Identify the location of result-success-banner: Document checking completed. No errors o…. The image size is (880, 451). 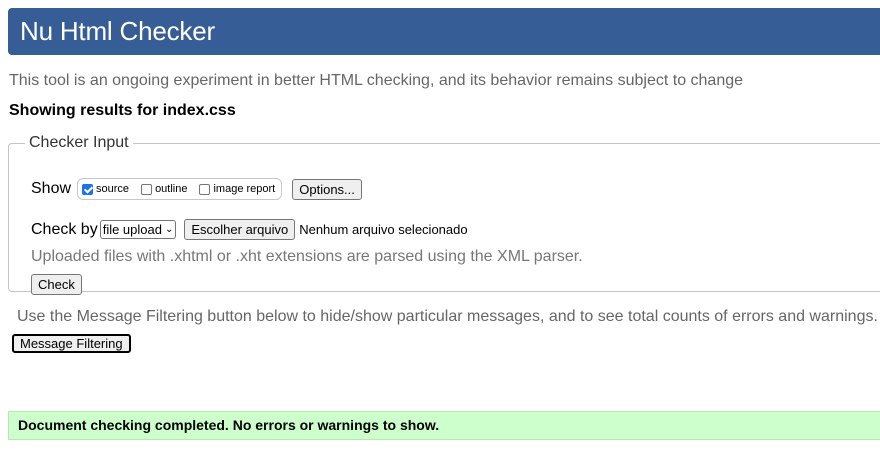
(444, 425).